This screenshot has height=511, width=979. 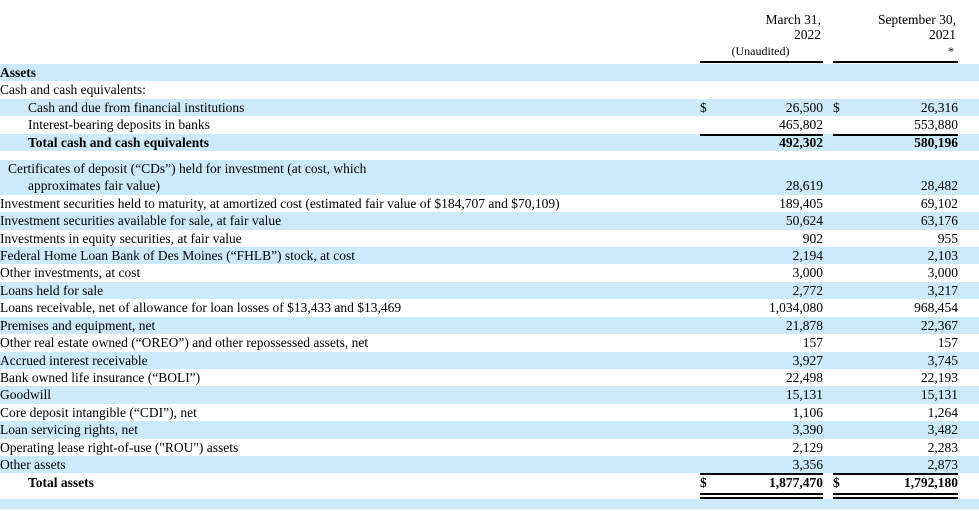 I want to click on value-col2: 955, so click(x=947, y=238).